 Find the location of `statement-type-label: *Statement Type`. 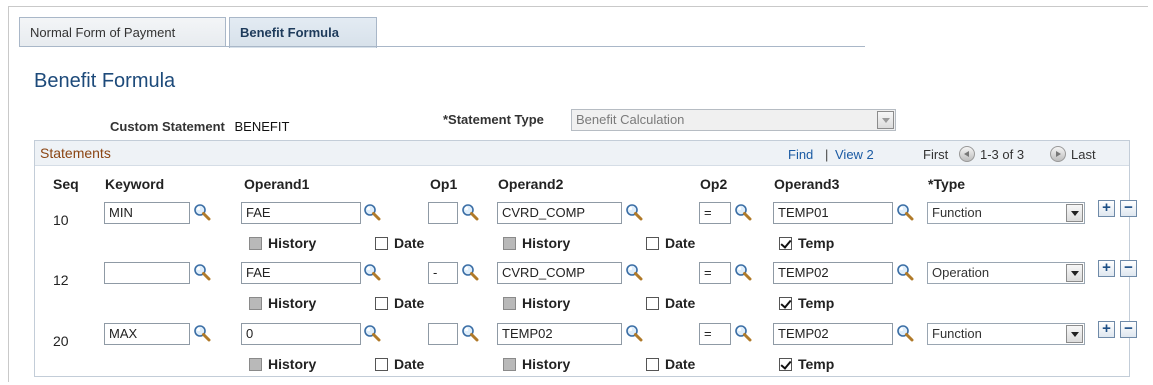

statement-type-label: *Statement Type is located at coordinates (493, 119).